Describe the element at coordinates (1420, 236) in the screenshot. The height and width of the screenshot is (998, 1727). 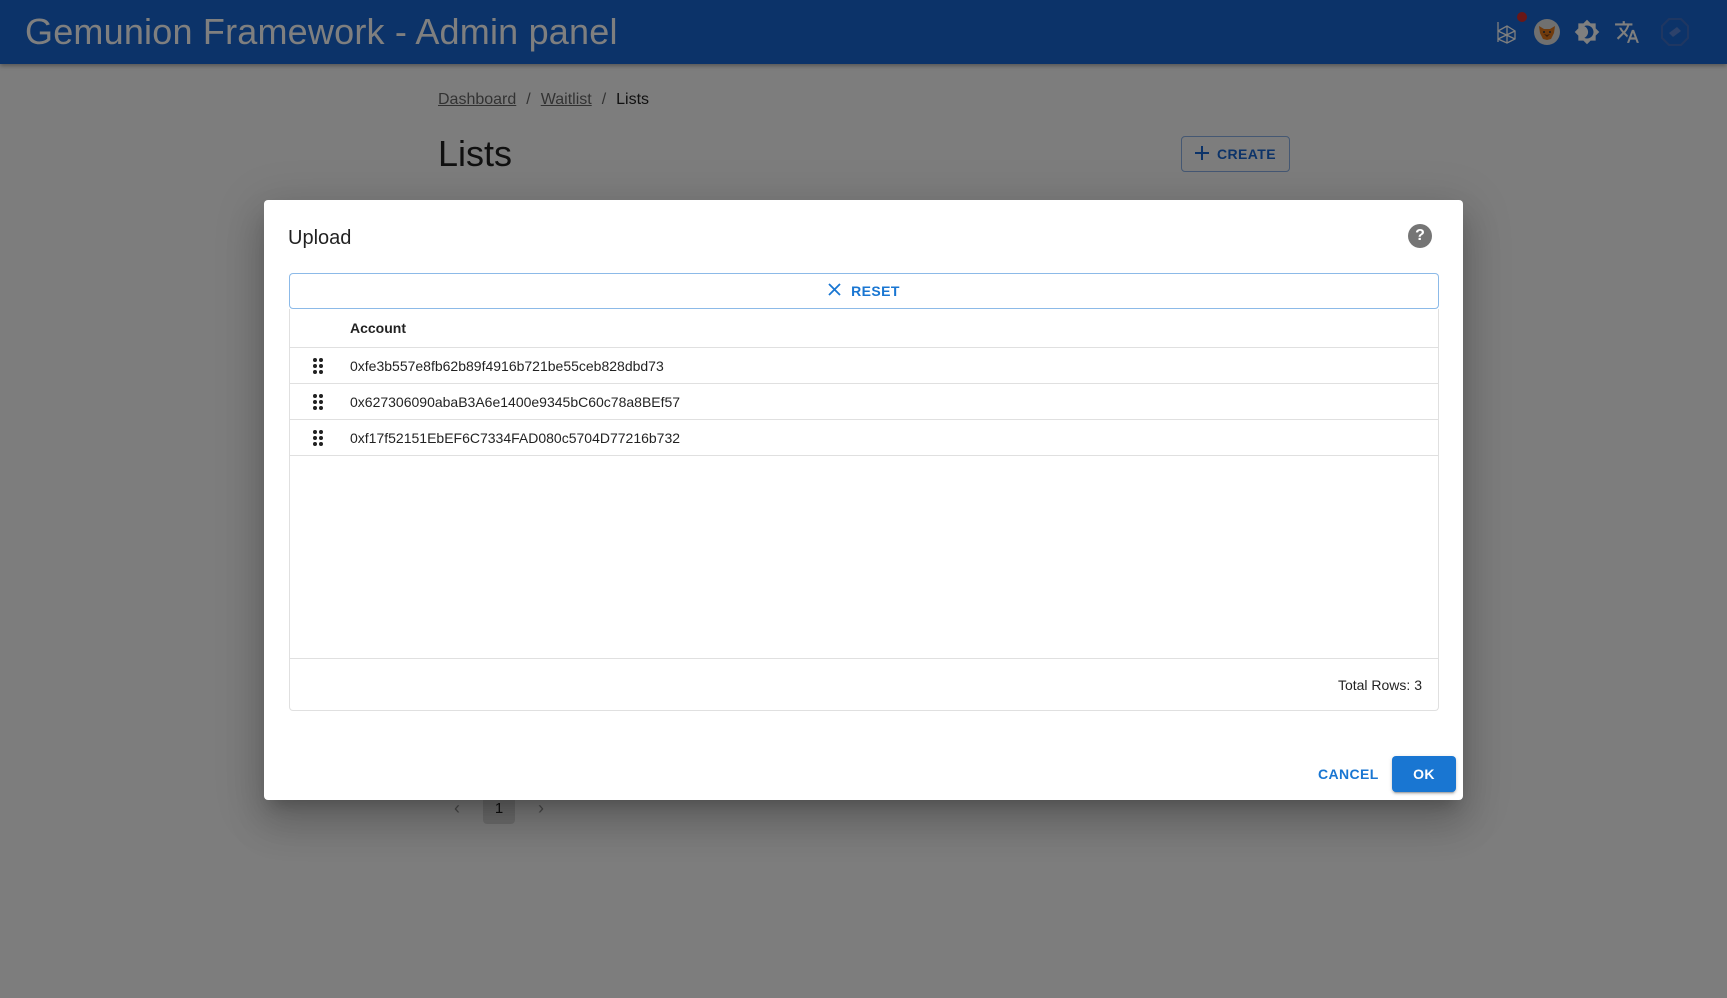
I see `help-icon: ?` at that location.